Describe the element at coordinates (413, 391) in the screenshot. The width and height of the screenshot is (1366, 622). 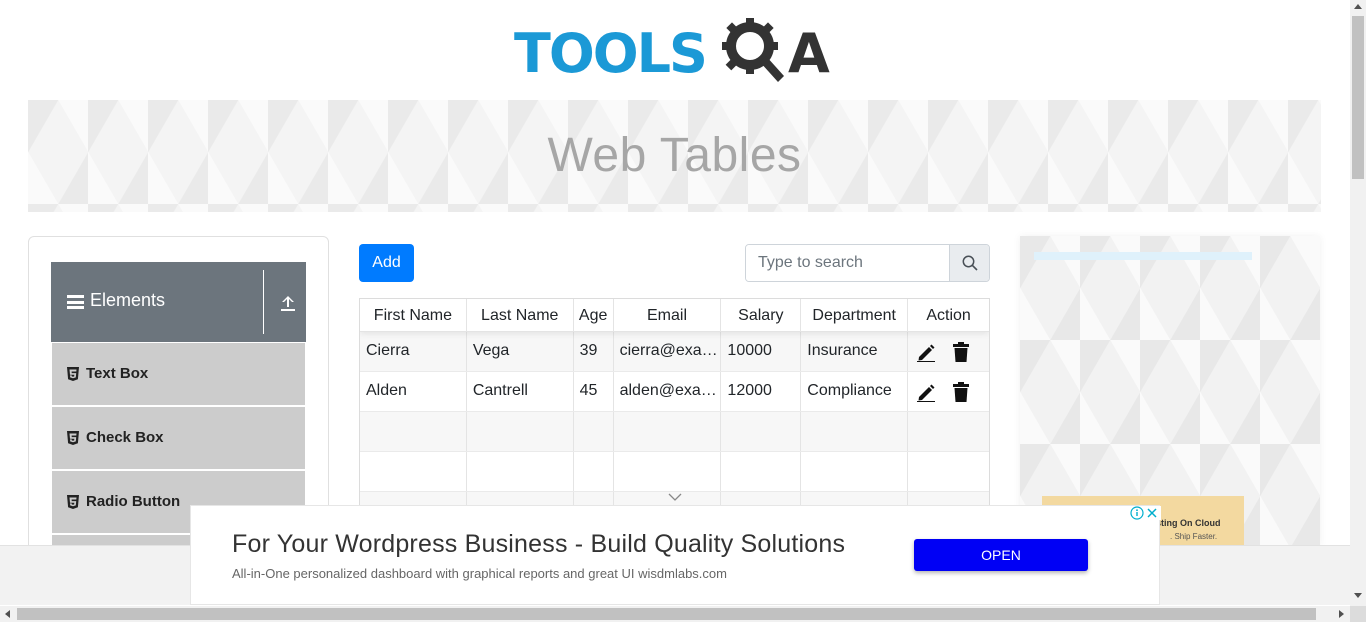
I see `cell-first-name: Alden` at that location.